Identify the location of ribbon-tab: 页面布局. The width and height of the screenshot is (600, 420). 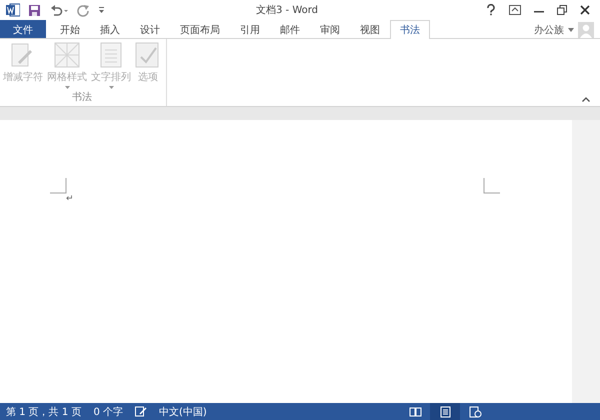
(200, 29).